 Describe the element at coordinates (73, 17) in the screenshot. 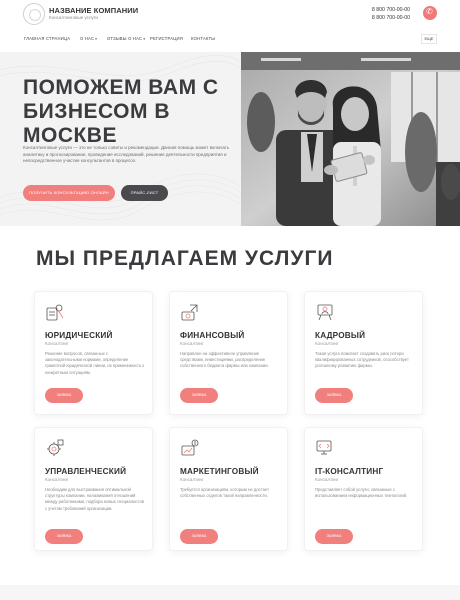

I see `company-subtitle: Консалтинговые услуги` at that location.